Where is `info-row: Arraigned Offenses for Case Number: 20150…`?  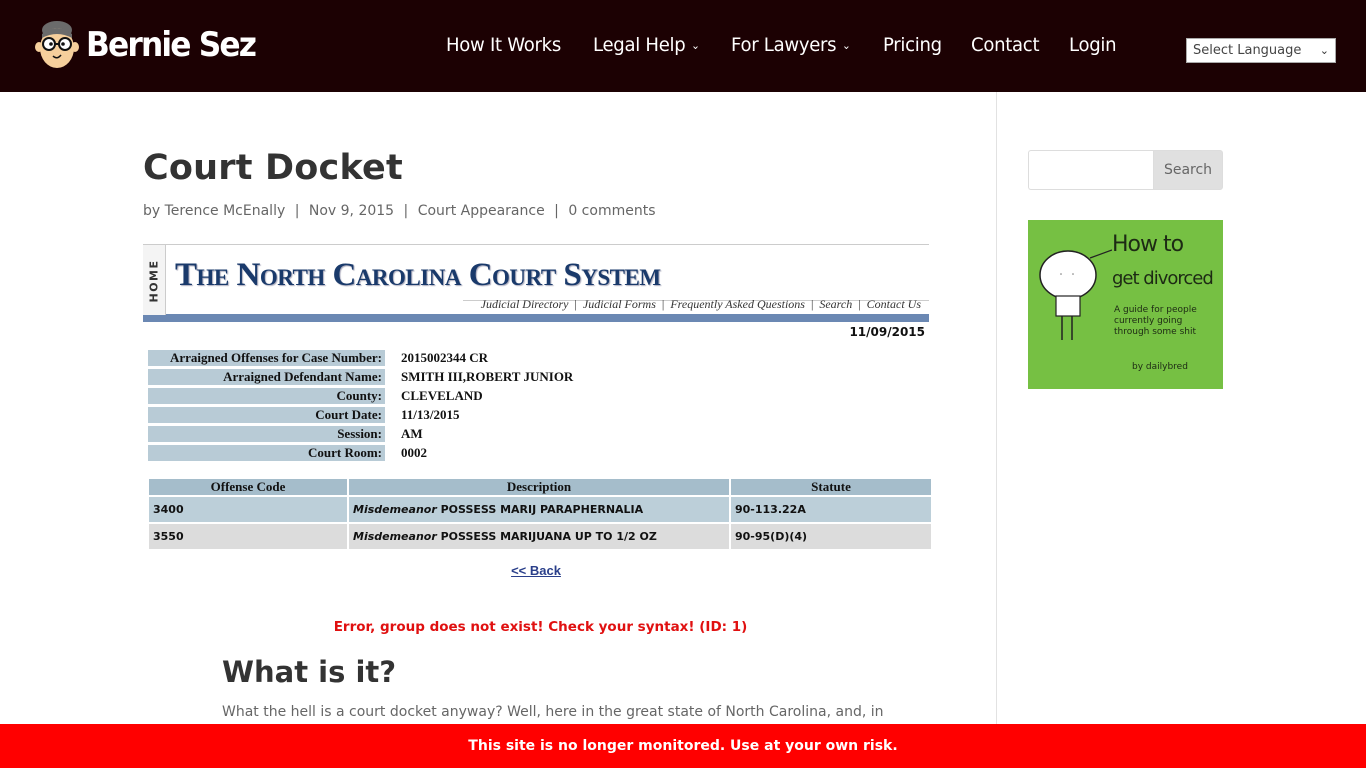 info-row: Arraigned Offenses for Case Number: 20150… is located at coordinates (360, 358).